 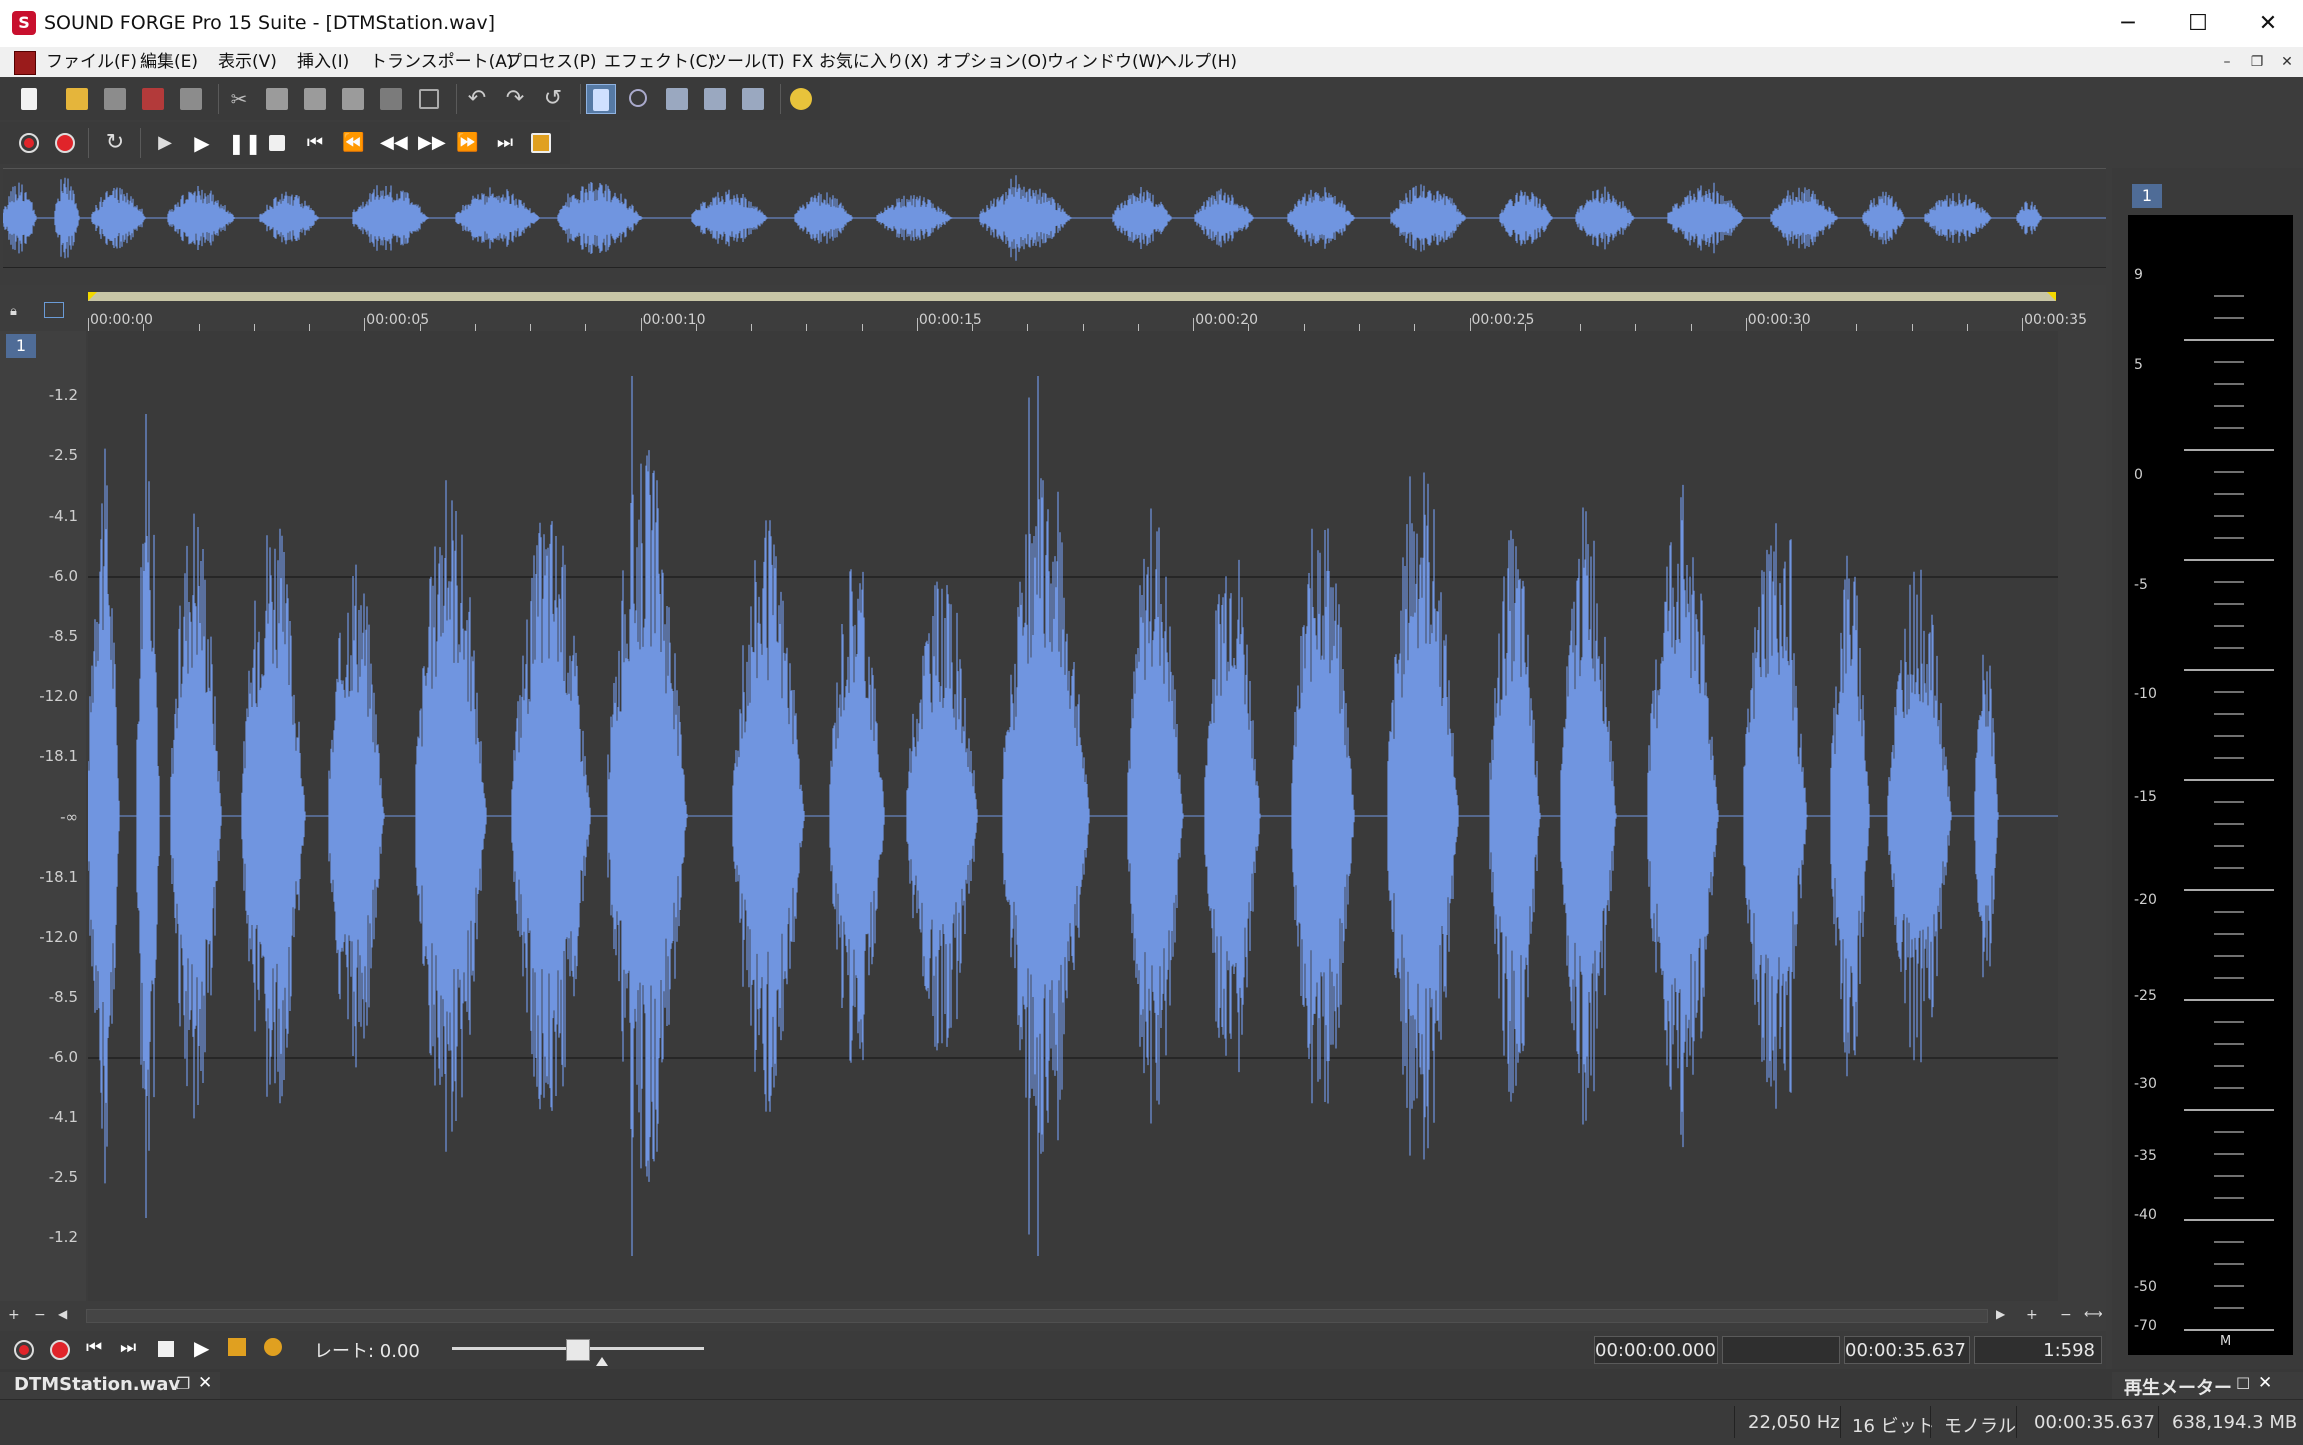 I want to click on menu-fx-favorites: FX お気に入り(X), so click(x=860, y=62).